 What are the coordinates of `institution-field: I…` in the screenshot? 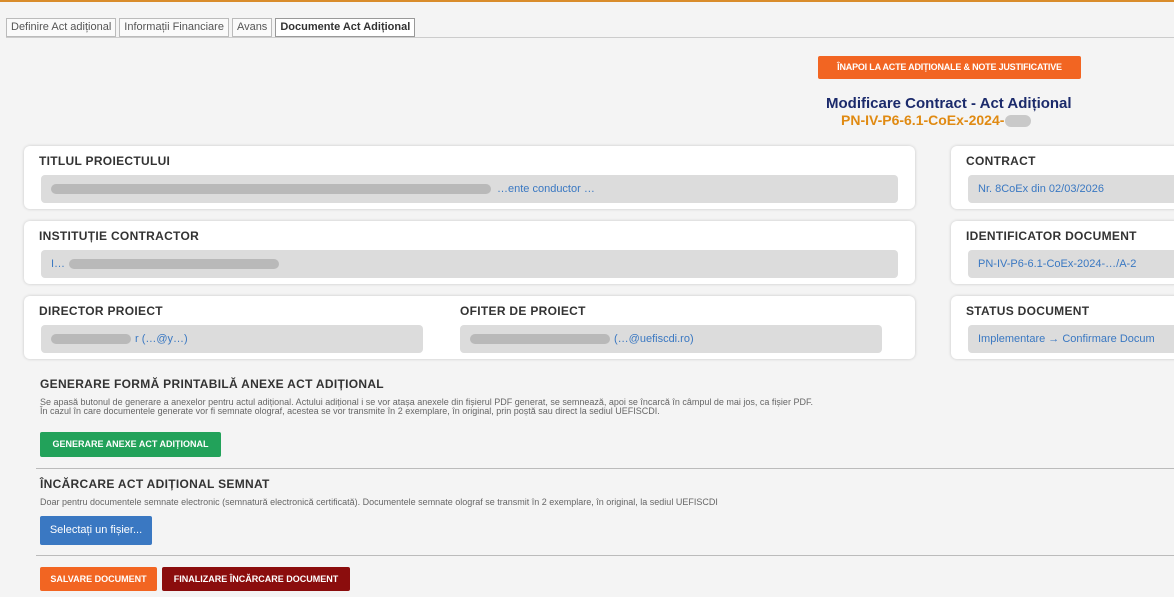 It's located at (469, 264).